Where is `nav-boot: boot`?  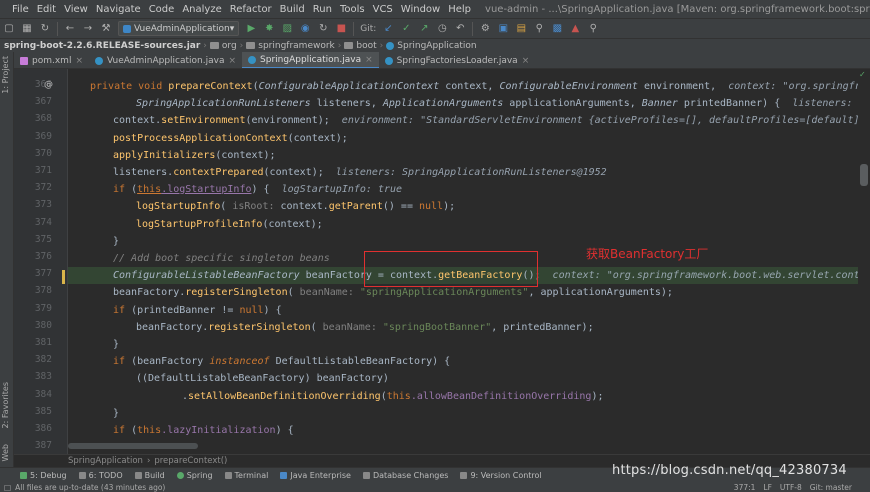
nav-boot: boot is located at coordinates (360, 46).